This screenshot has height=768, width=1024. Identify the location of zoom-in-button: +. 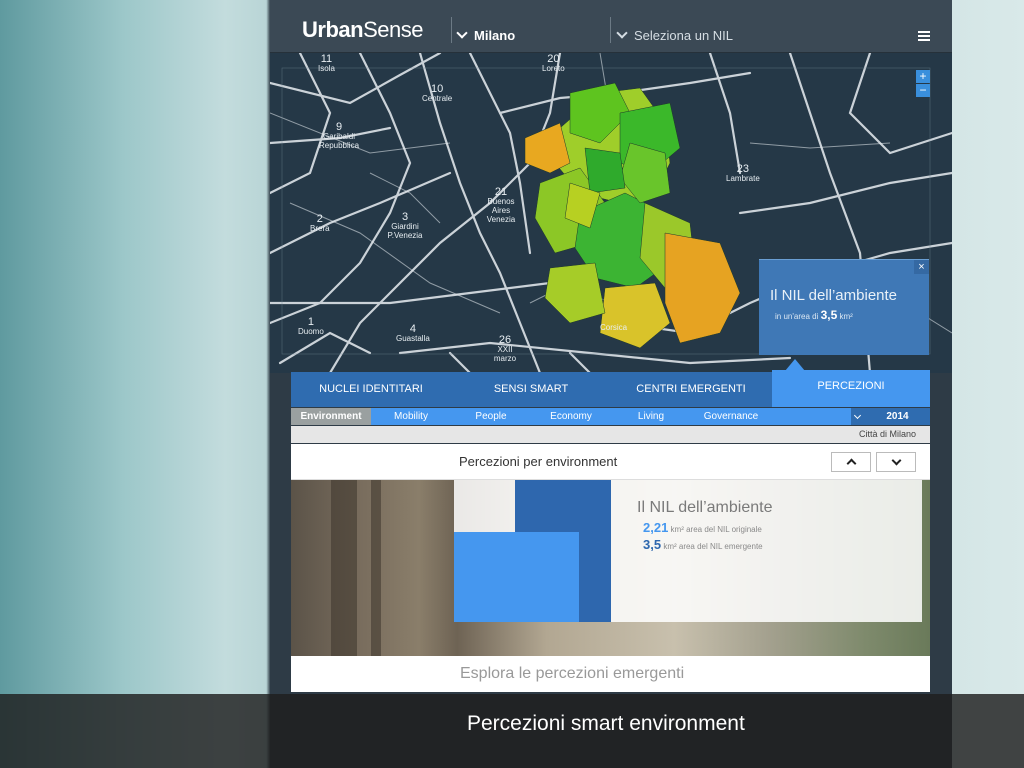
(923, 76).